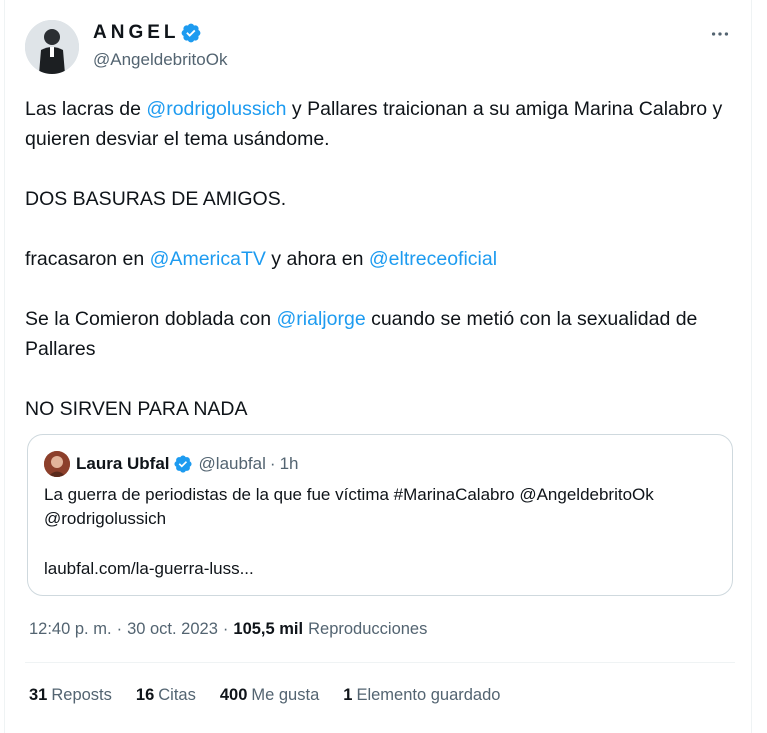 This screenshot has width=767, height=733. I want to click on author-avatar, so click(52, 47).